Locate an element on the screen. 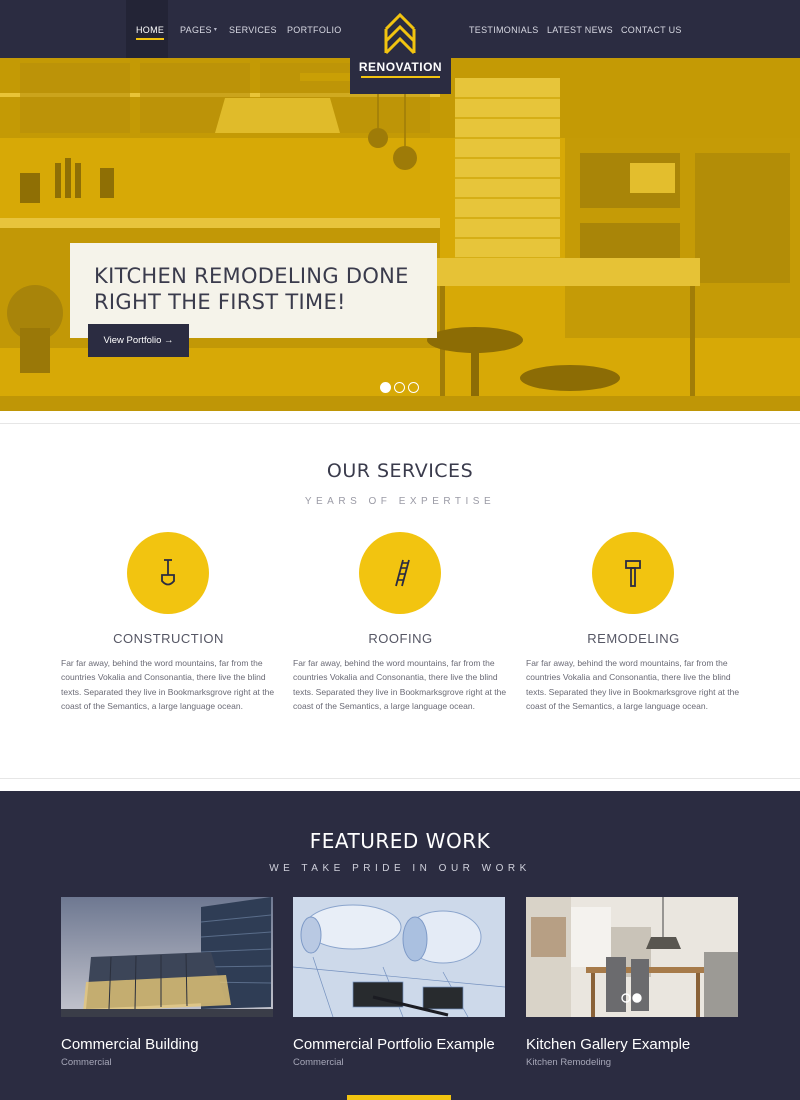 This screenshot has width=800, height=1100. nav-item-pages: PAGES ▾ is located at coordinates (198, 30).